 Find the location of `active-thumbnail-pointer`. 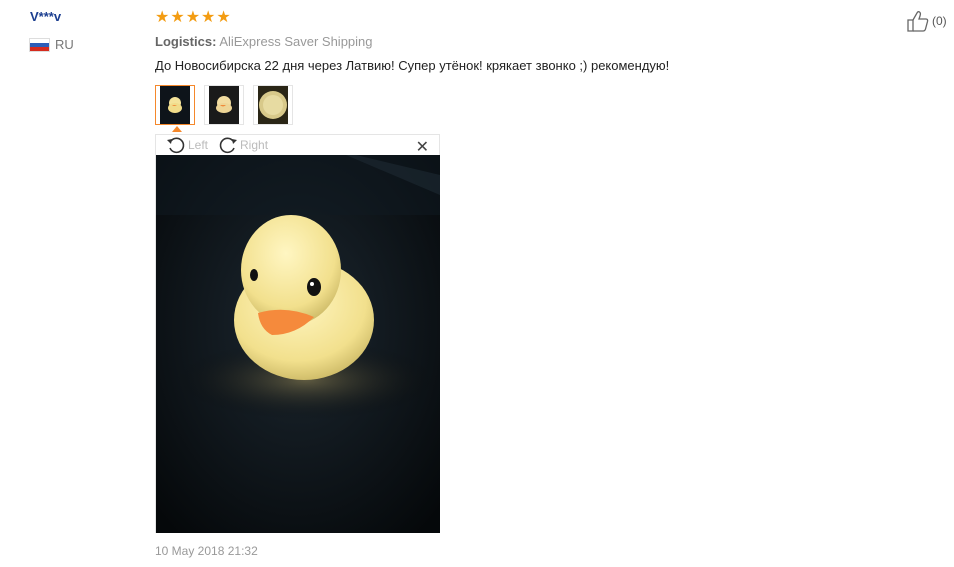

active-thumbnail-pointer is located at coordinates (177, 129).